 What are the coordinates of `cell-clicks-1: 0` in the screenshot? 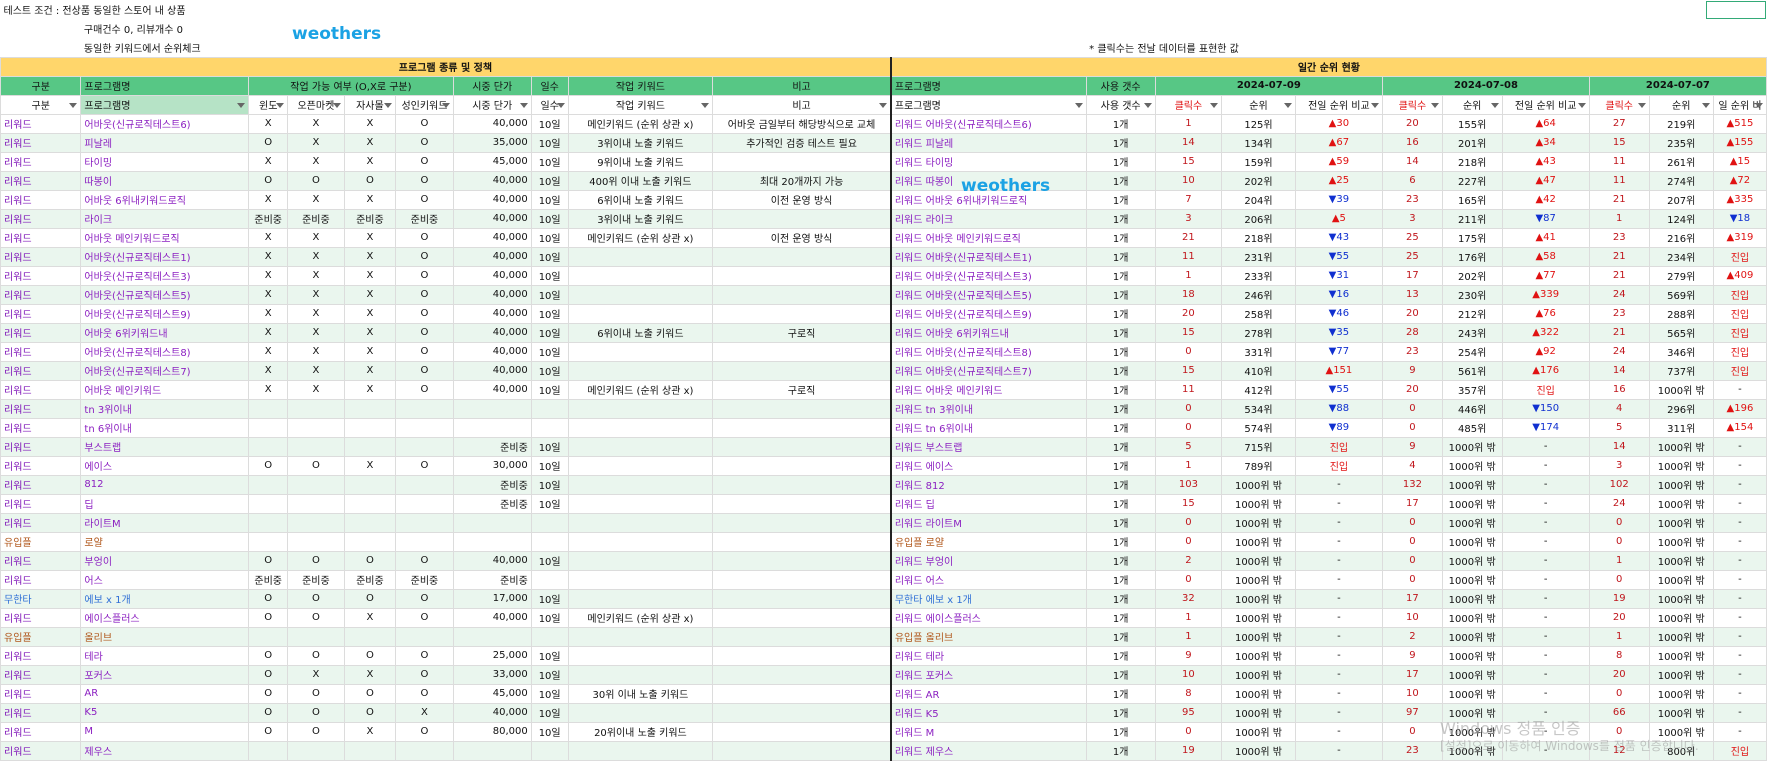 It's located at (1188, 351).